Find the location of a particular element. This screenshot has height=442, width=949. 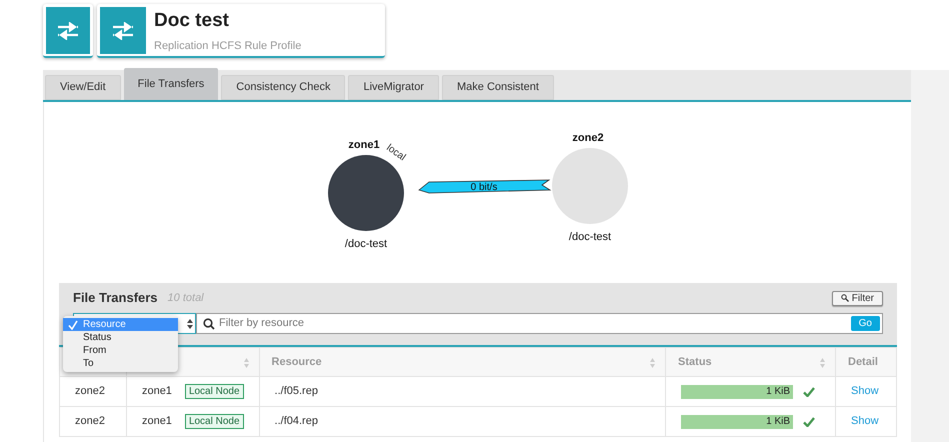

filter-button: Filter is located at coordinates (857, 298).